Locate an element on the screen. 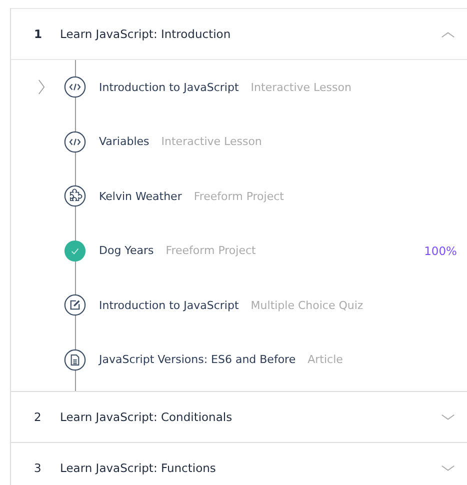 Image resolution: width=467 pixels, height=485 pixels. chevron-up-icon is located at coordinates (448, 34).